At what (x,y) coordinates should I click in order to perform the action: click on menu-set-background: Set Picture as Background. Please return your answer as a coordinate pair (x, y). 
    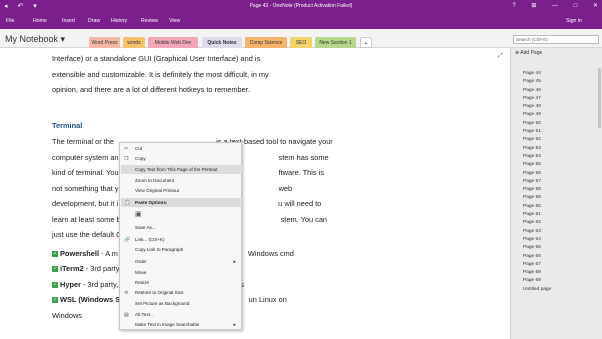
    Looking at the image, I should click on (162, 303).